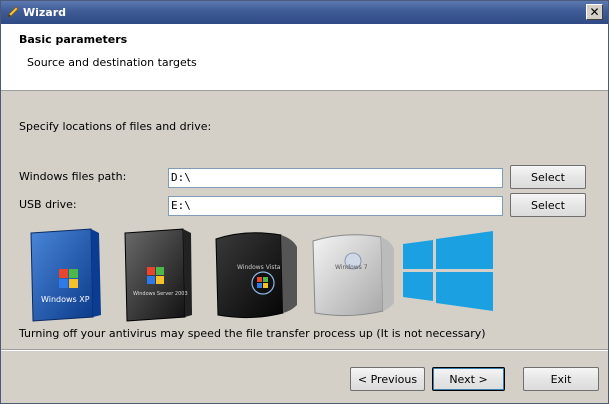 This screenshot has width=609, height=404. Describe the element at coordinates (353, 275) in the screenshot. I see `windows-7-box-icon: Windows 7` at that location.